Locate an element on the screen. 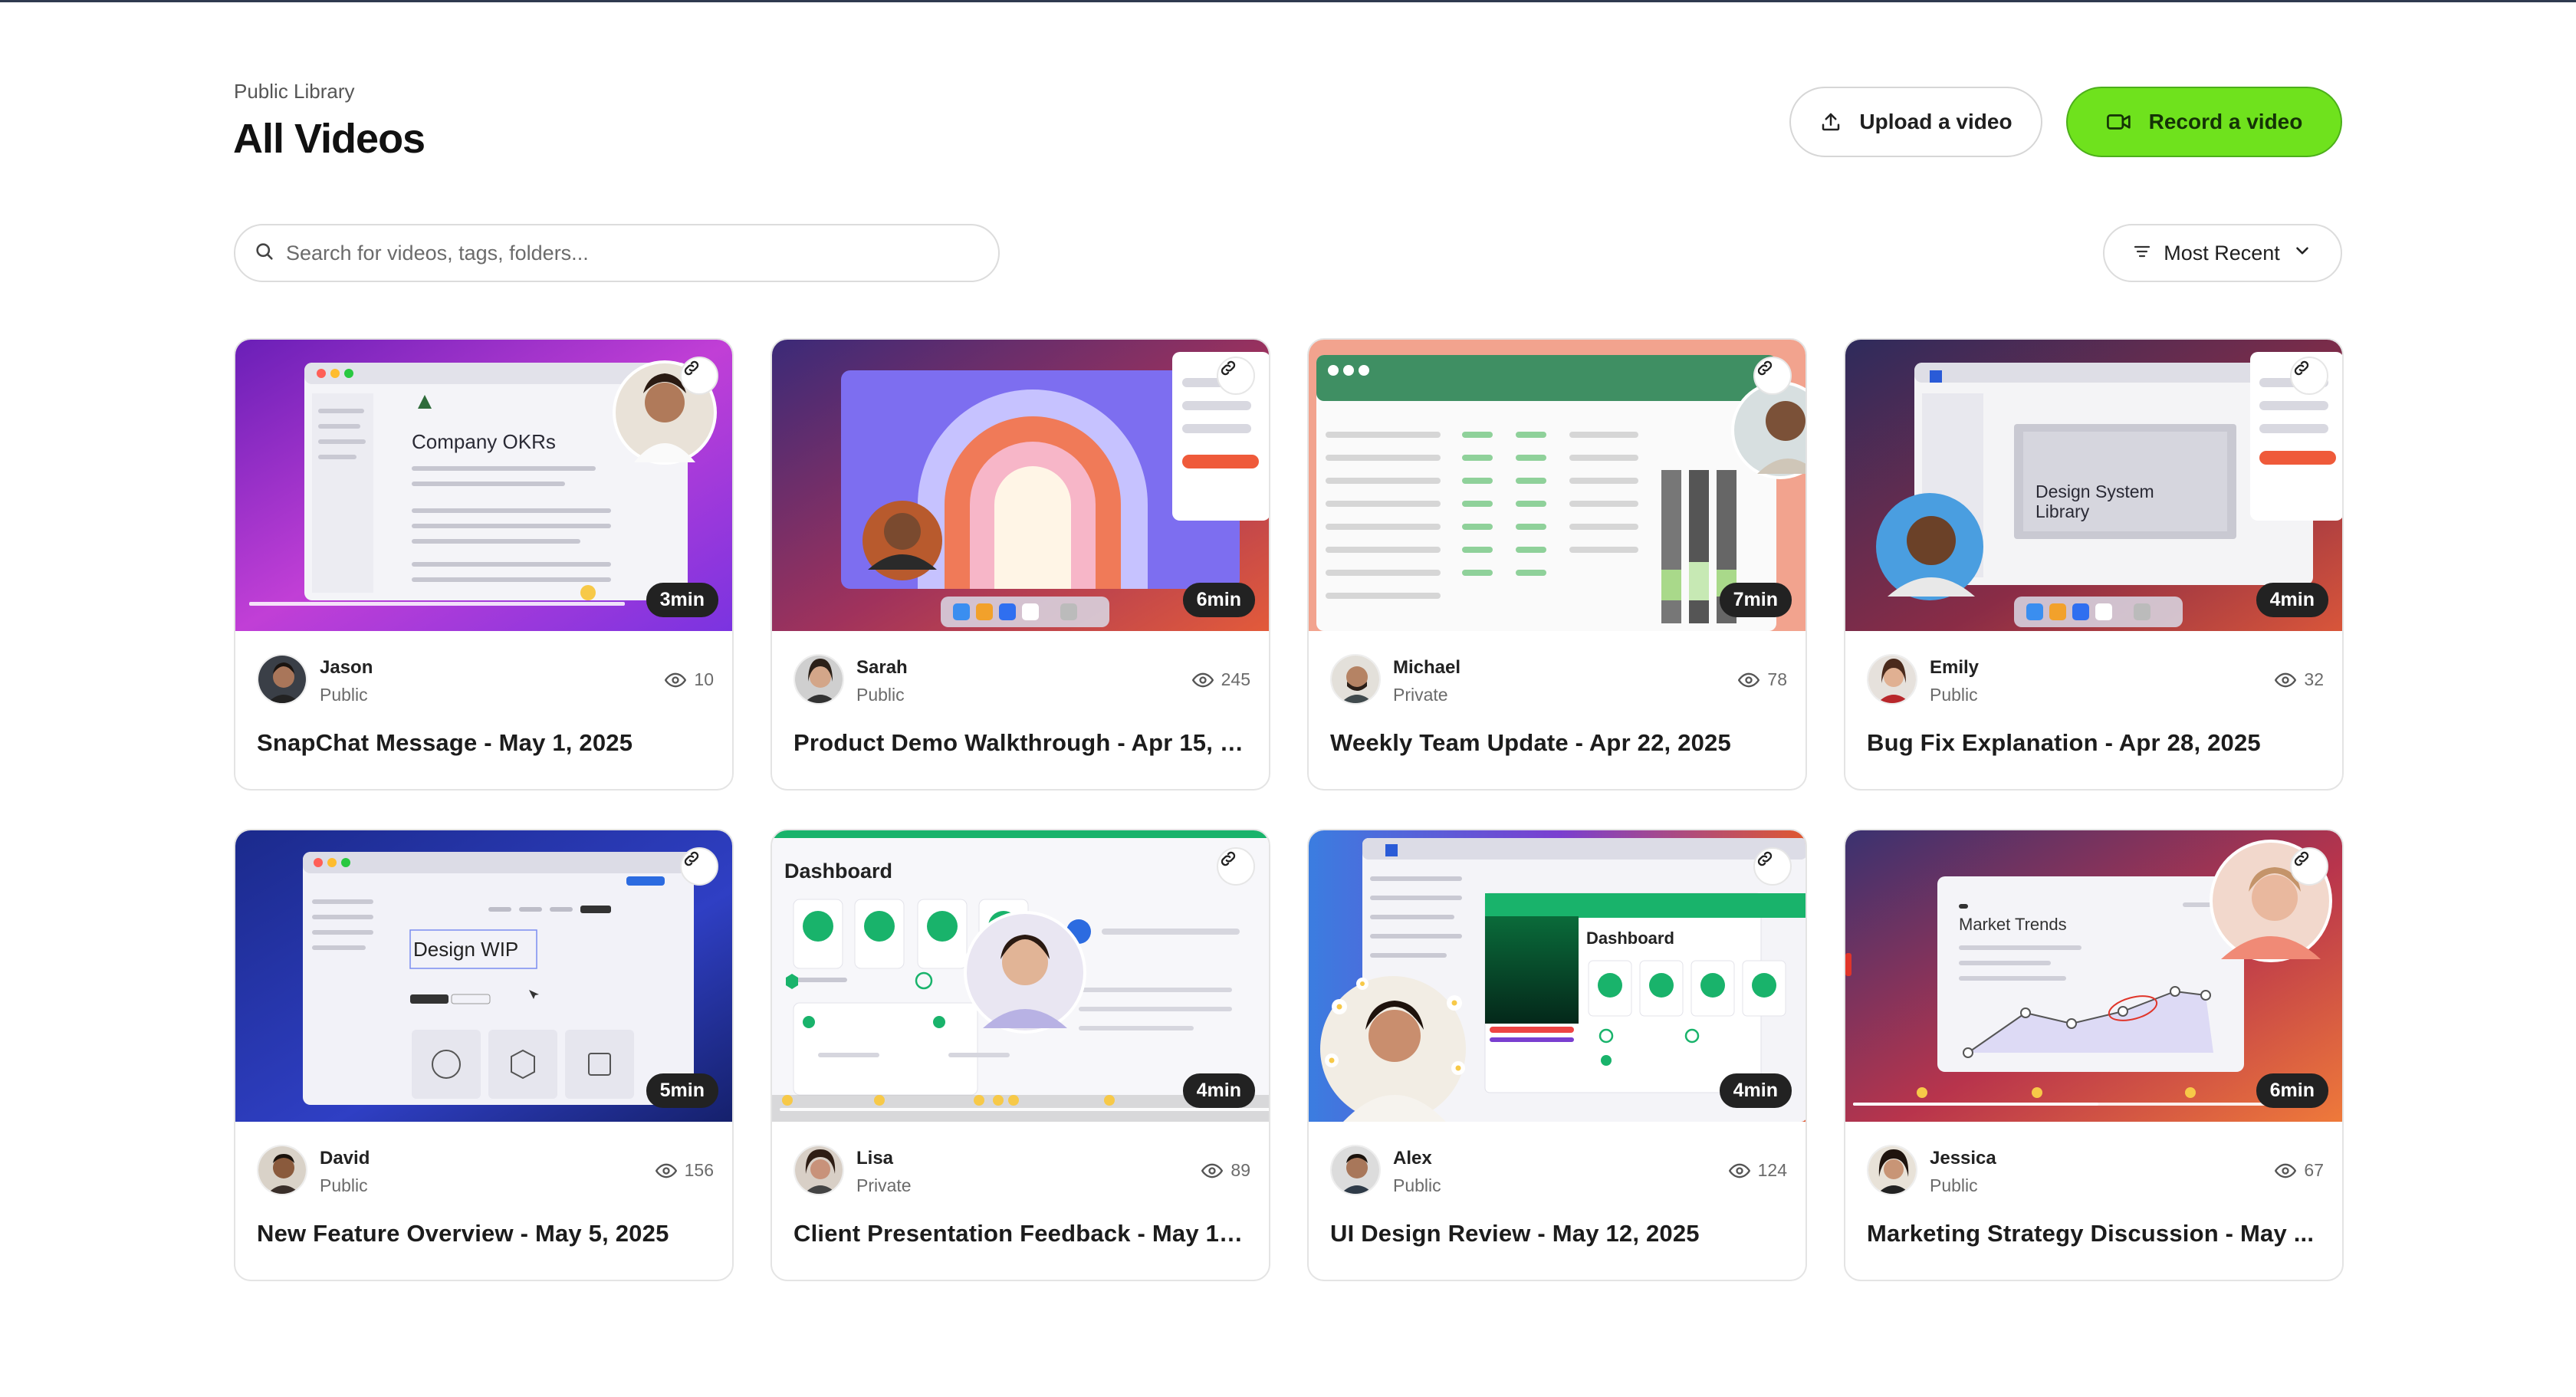 Image resolution: width=2576 pixels, height=1397 pixels. breadcrumb: Public Library is located at coordinates (294, 92).